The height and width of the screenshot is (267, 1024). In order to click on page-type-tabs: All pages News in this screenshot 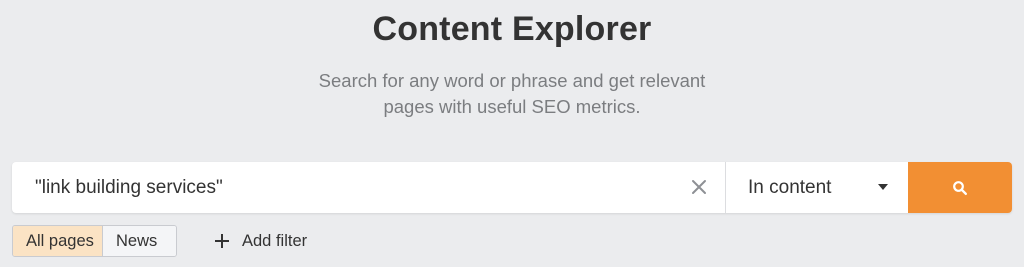, I will do `click(94, 241)`.